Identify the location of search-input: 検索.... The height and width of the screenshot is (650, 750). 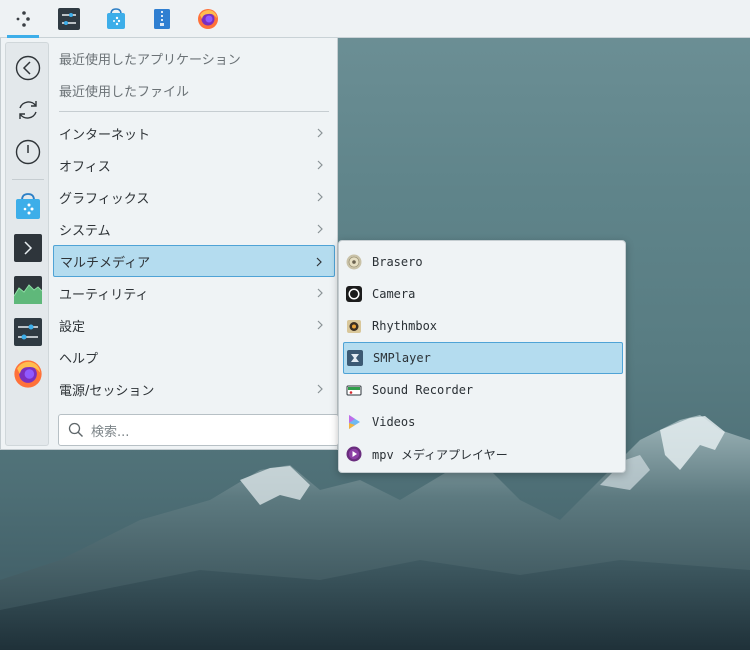
(198, 430).